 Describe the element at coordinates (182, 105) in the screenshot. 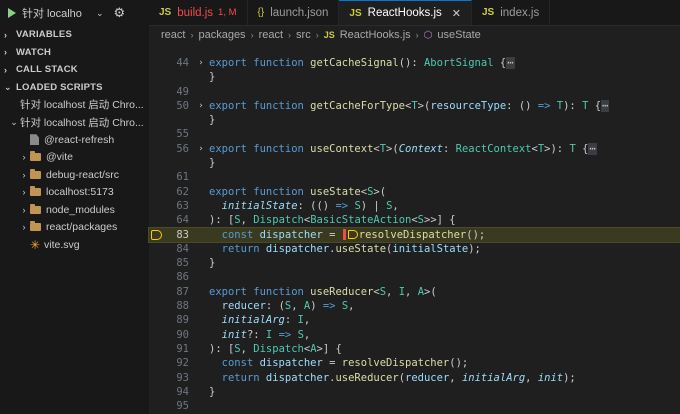

I see `line-number: 50` at that location.